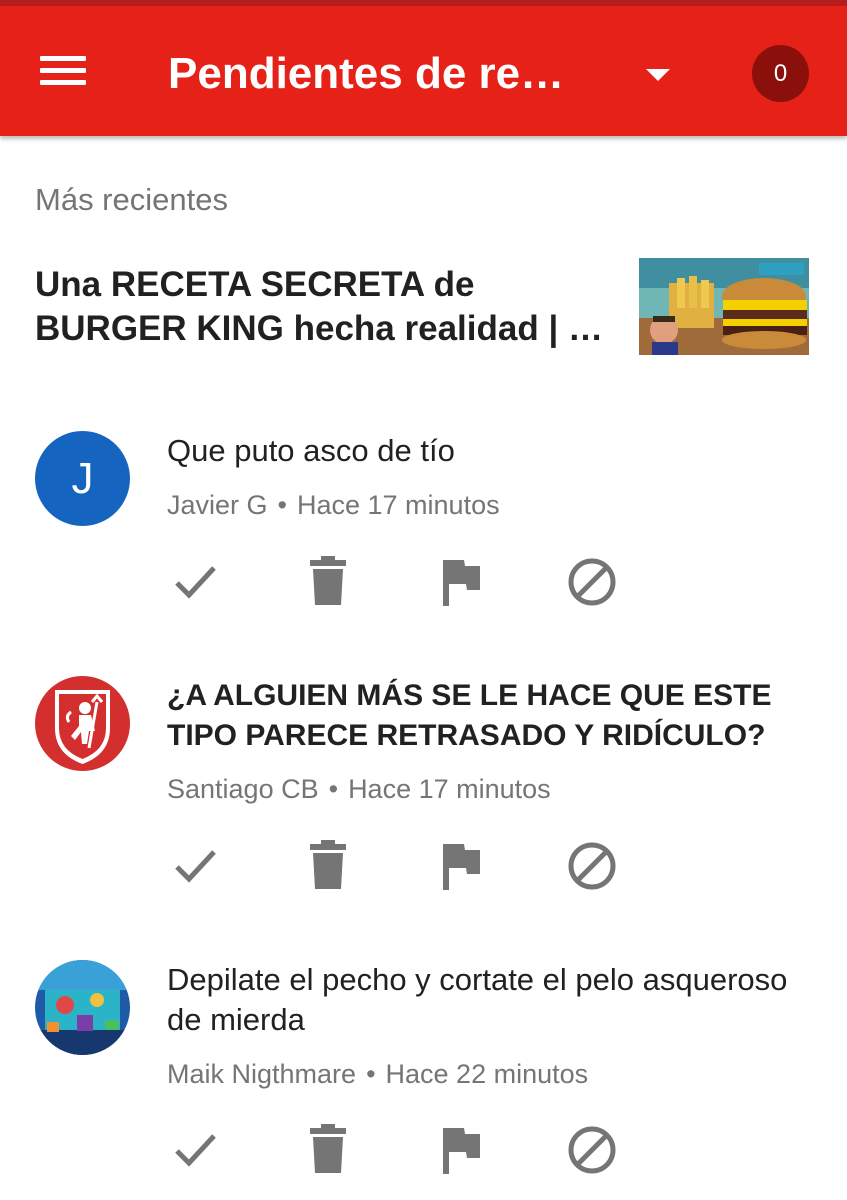 The height and width of the screenshot is (1200, 847). What do you see at coordinates (63, 70) in the screenshot?
I see `menu-icon` at bounding box center [63, 70].